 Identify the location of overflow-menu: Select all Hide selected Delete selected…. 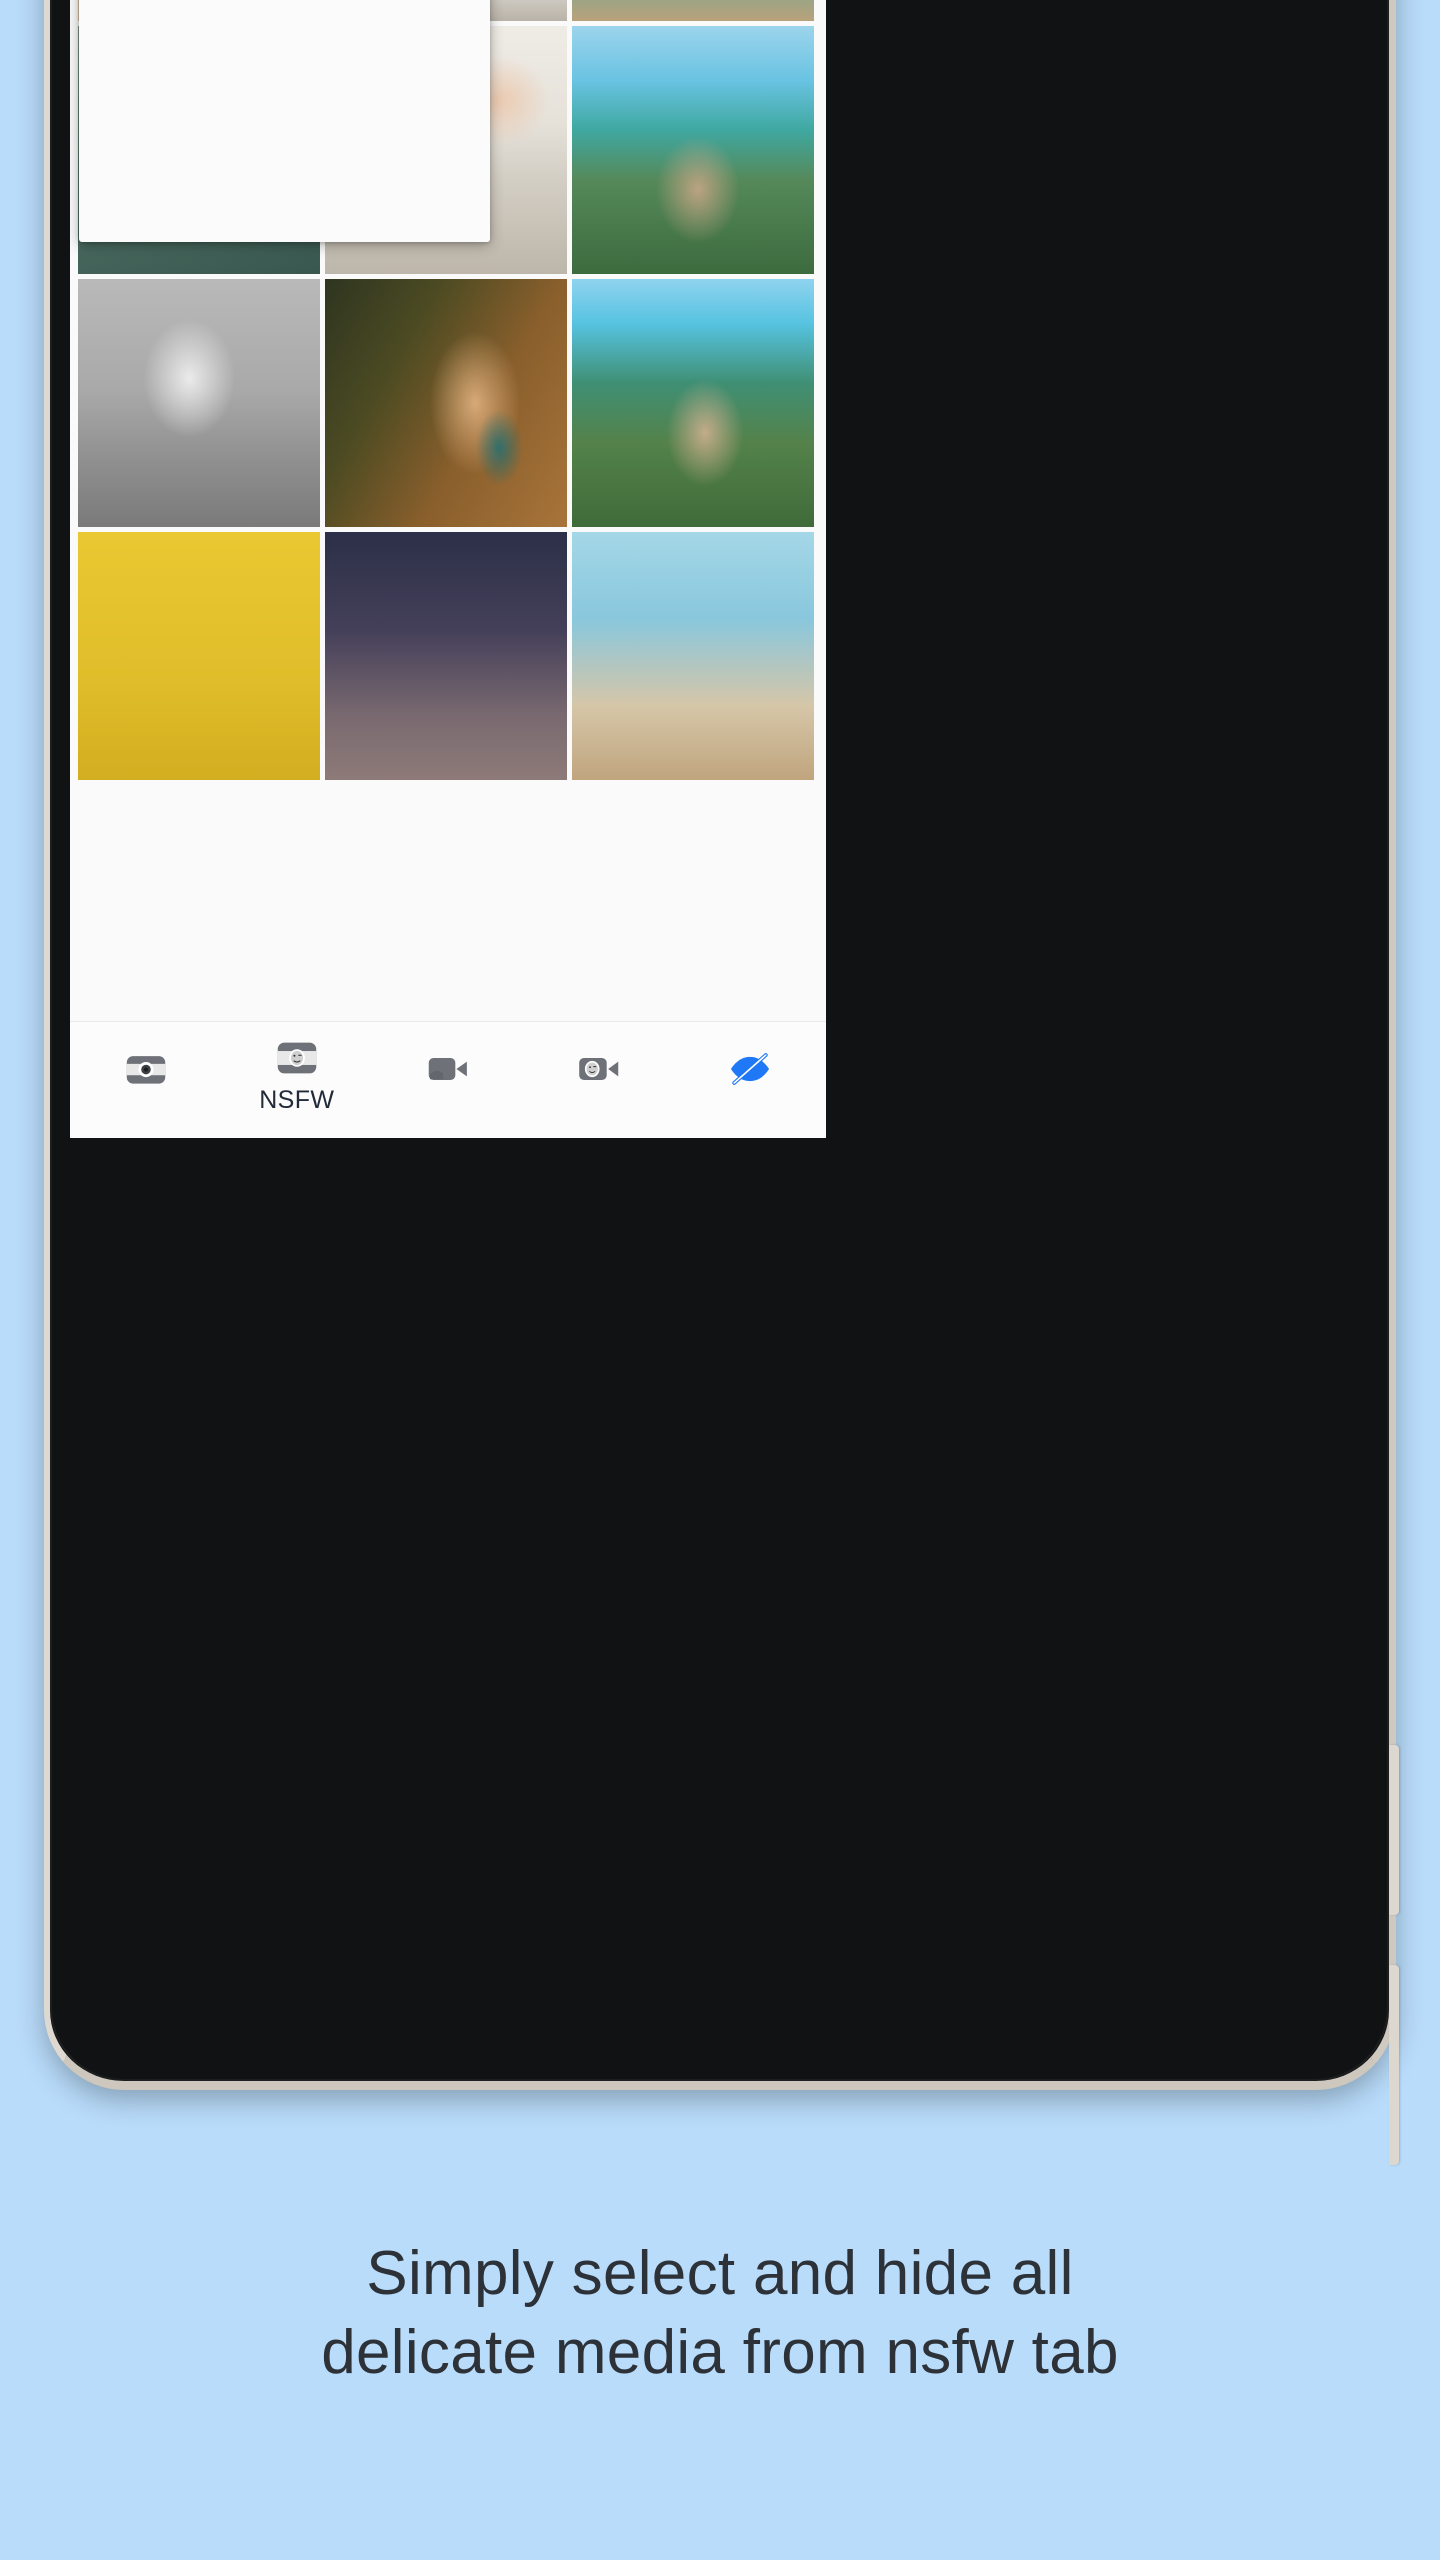
(284, 121).